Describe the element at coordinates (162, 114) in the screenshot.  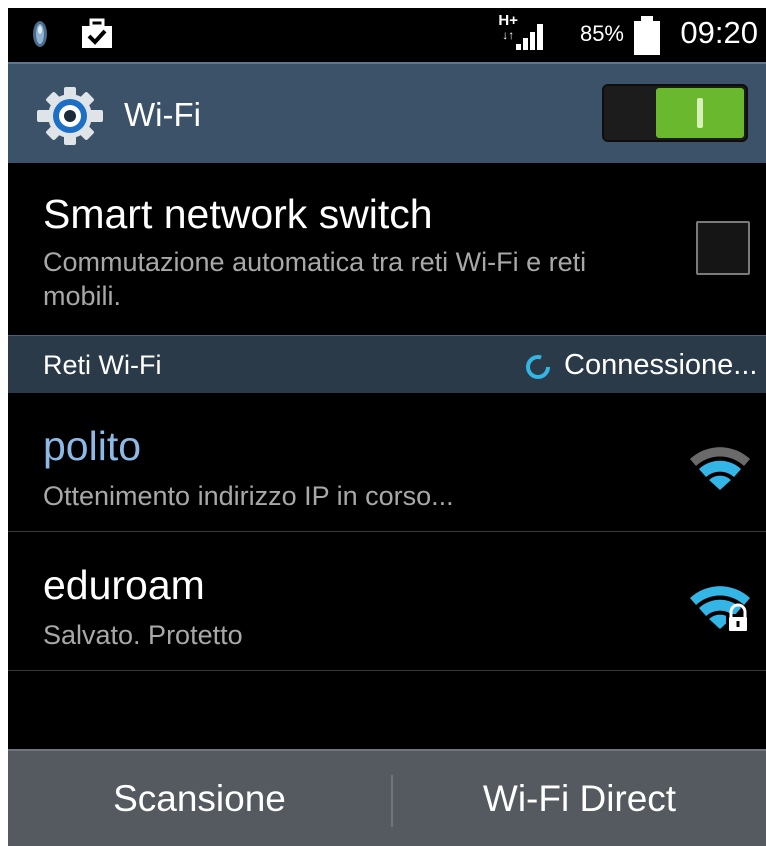
I see `page-title: Wi-Fi` at that location.